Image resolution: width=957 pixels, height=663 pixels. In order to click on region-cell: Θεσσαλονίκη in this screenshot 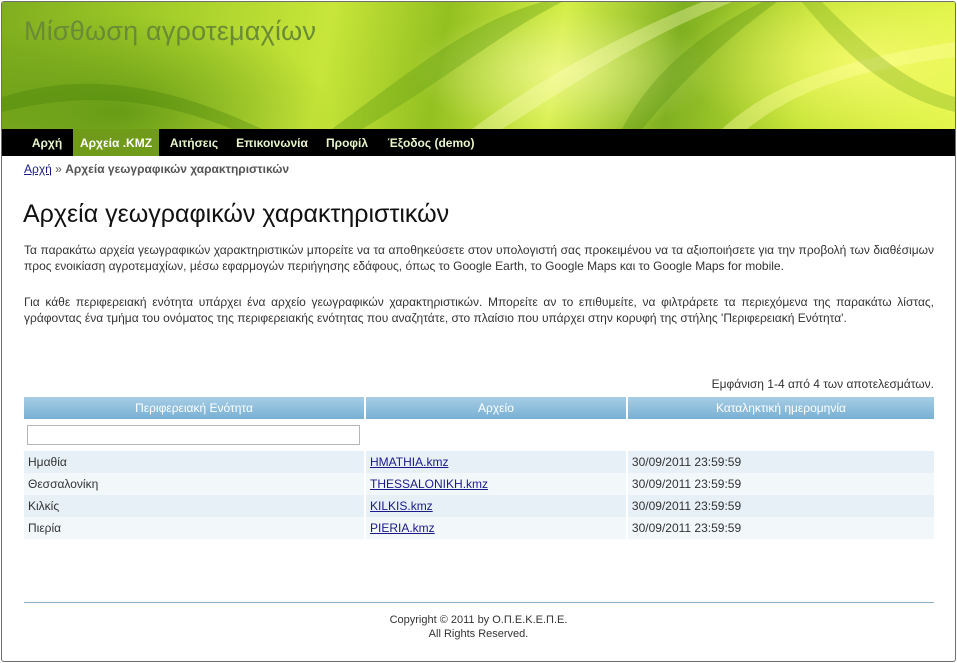, I will do `click(195, 484)`.